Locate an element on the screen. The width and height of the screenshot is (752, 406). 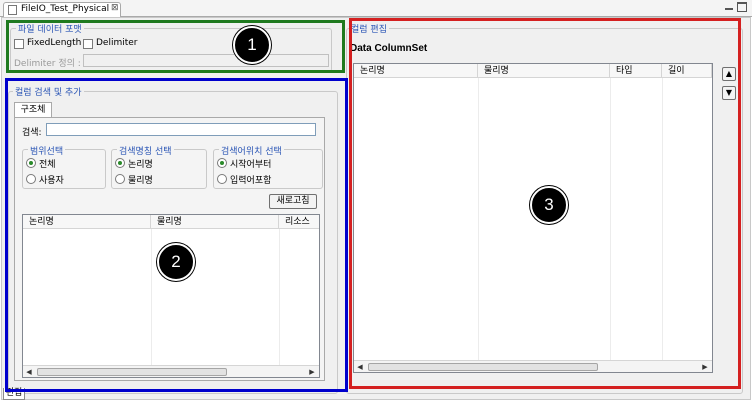
close-icon: ⊠ is located at coordinates (115, 8).